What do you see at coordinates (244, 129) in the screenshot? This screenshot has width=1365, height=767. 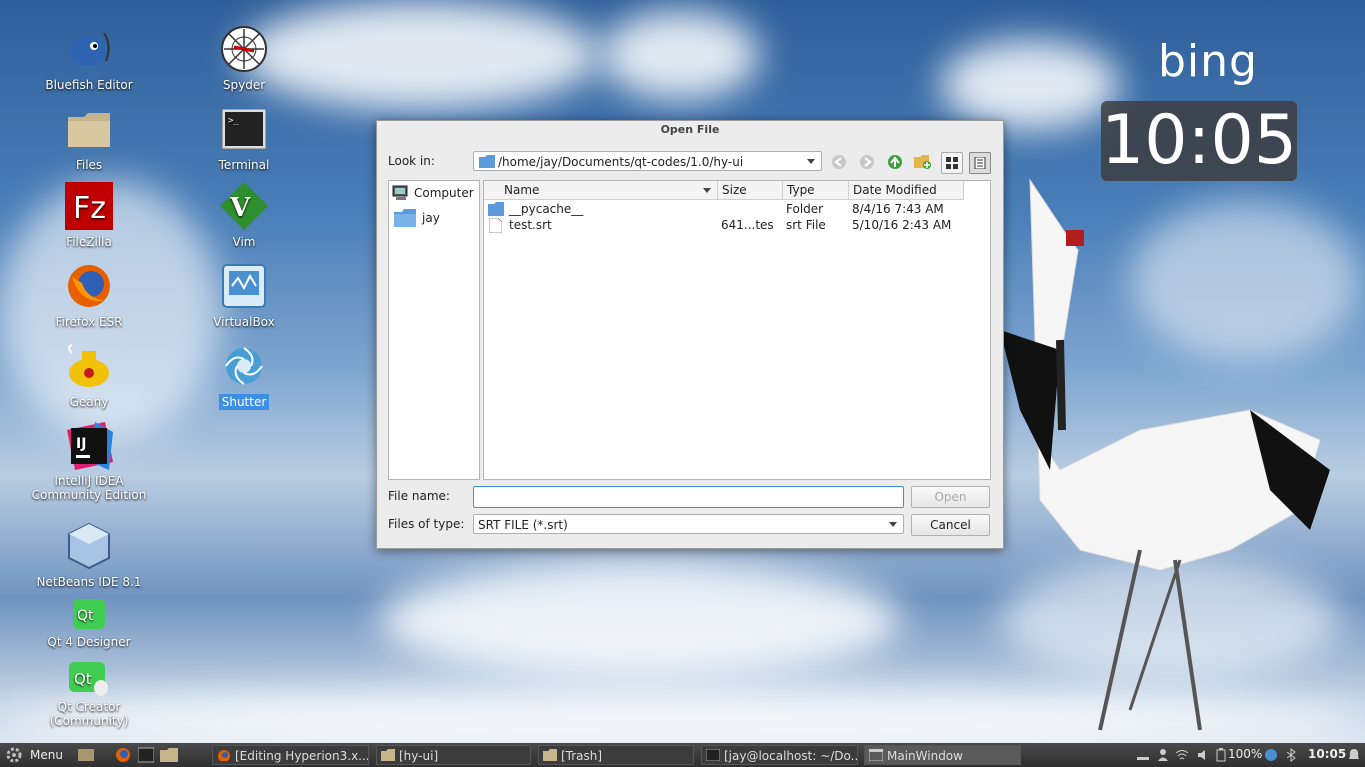 I see `terminal-icon: >_` at bounding box center [244, 129].